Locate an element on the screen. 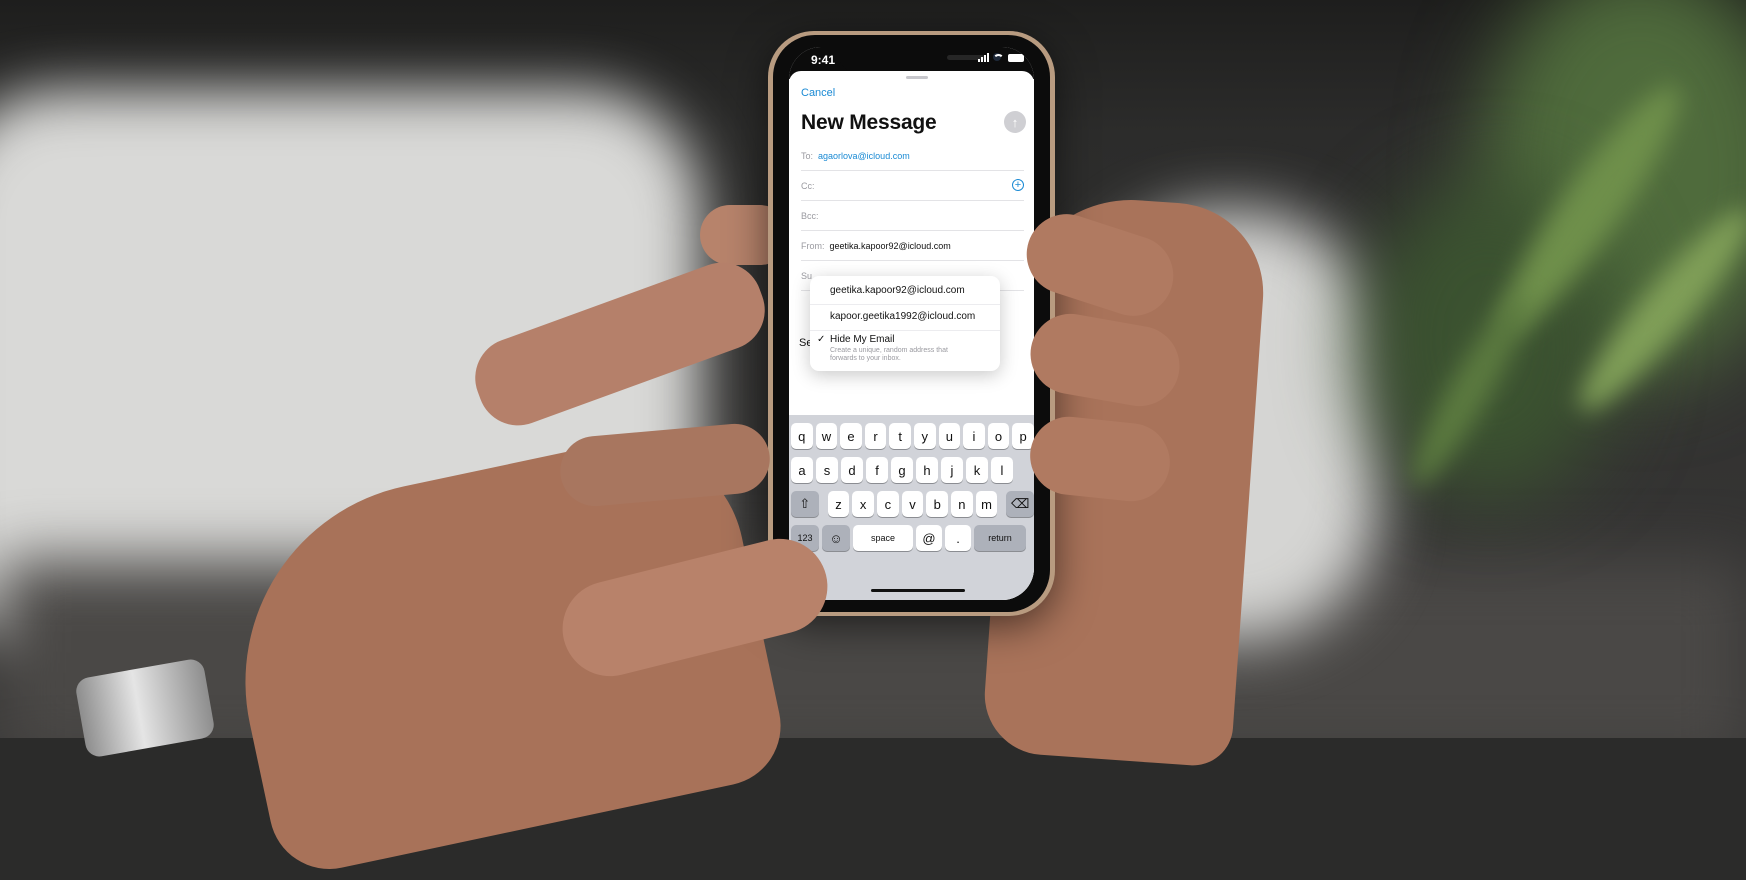 This screenshot has height=880, width=1746. checkmark-icon: ✓ is located at coordinates (821, 339).